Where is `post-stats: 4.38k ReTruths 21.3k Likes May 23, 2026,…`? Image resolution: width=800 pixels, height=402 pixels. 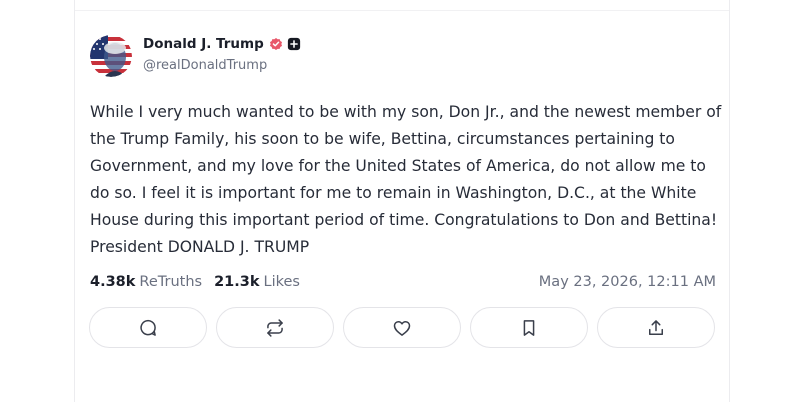 post-stats: 4.38k ReTruths 21.3k Likes May 23, 2026,… is located at coordinates (403, 282).